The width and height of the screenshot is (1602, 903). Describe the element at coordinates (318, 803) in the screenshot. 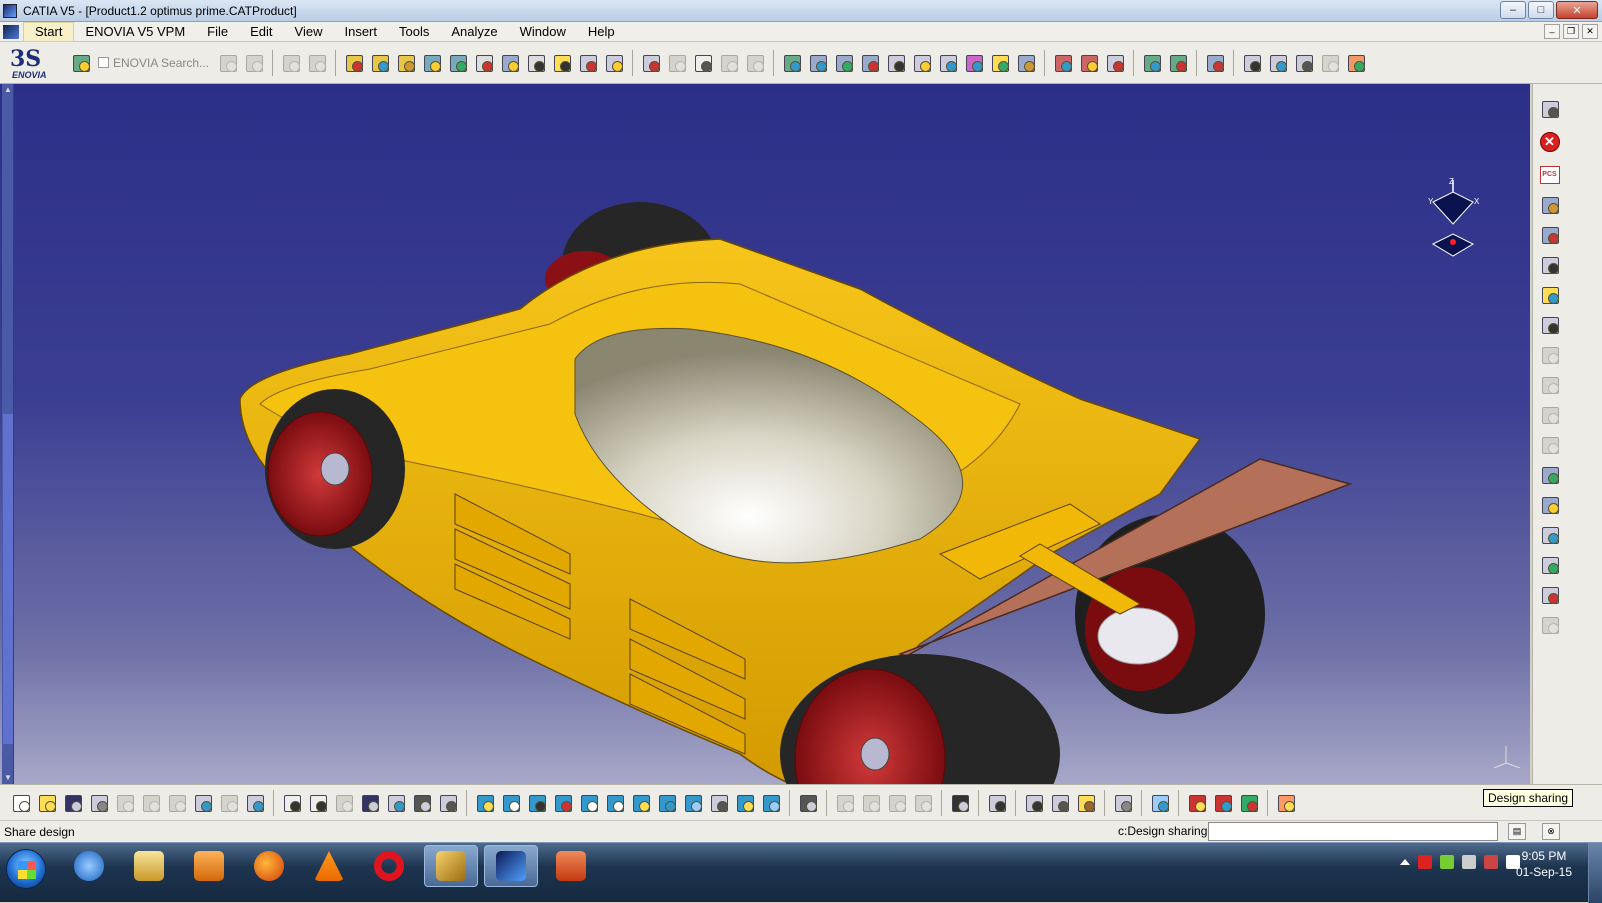

I see `knowledge-icon` at that location.